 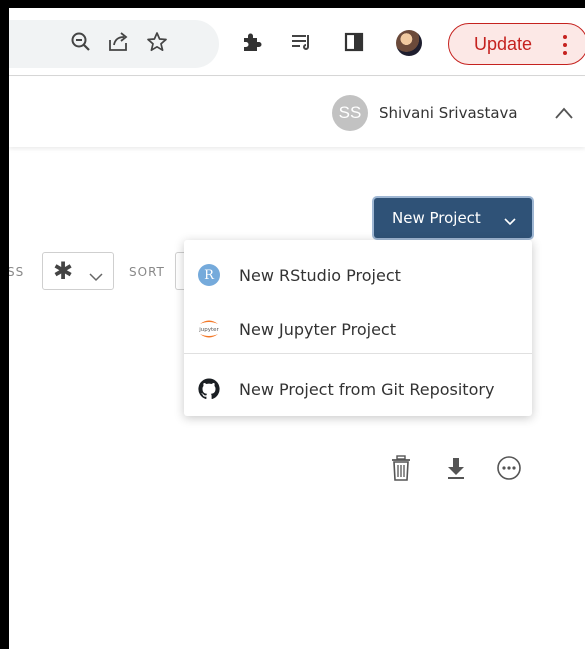 I want to click on new-project-button: New Project, so click(x=453, y=218).